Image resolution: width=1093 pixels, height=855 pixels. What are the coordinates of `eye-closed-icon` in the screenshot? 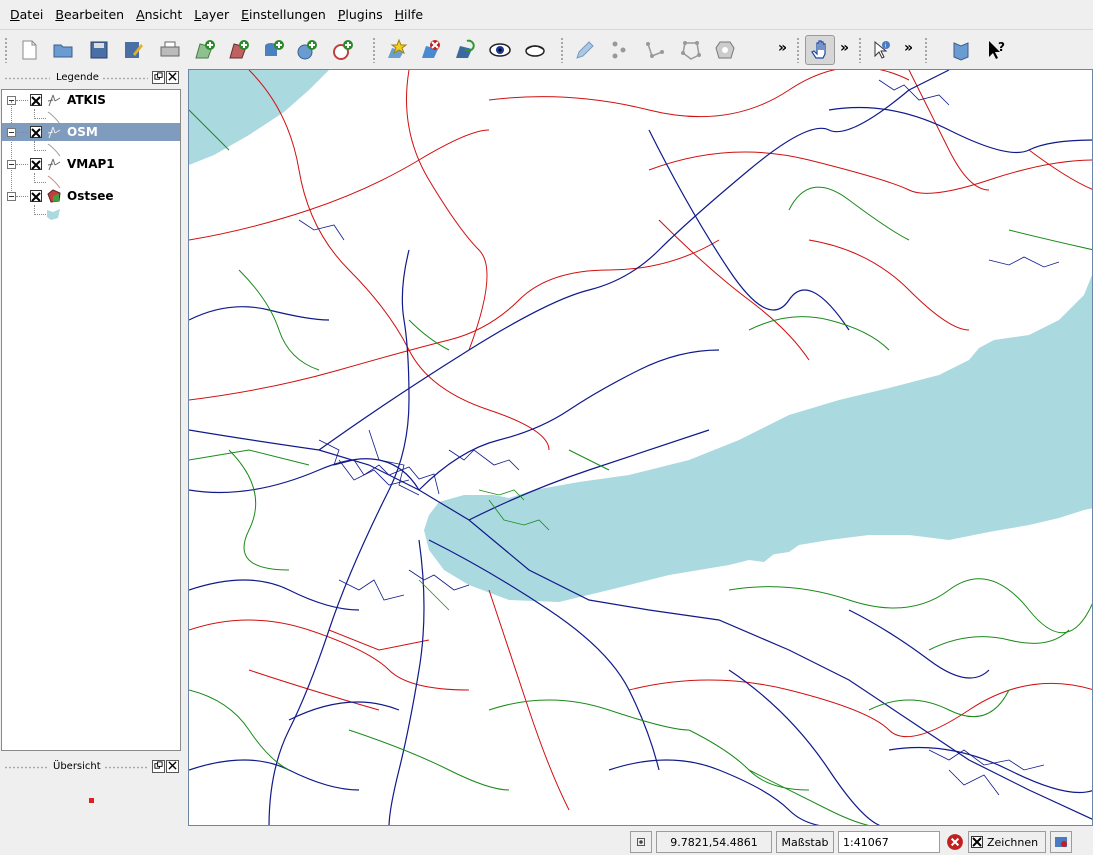 It's located at (535, 51).